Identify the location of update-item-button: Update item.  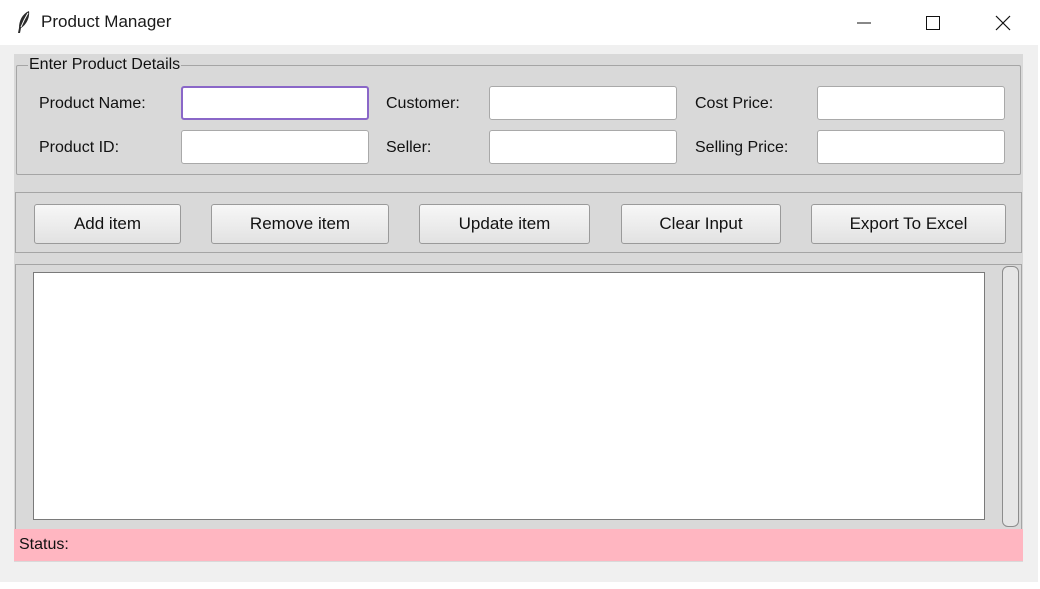
(504, 224).